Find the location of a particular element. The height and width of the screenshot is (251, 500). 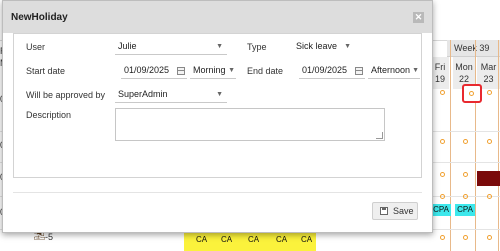

start-date-label: Start date is located at coordinates (46, 71).